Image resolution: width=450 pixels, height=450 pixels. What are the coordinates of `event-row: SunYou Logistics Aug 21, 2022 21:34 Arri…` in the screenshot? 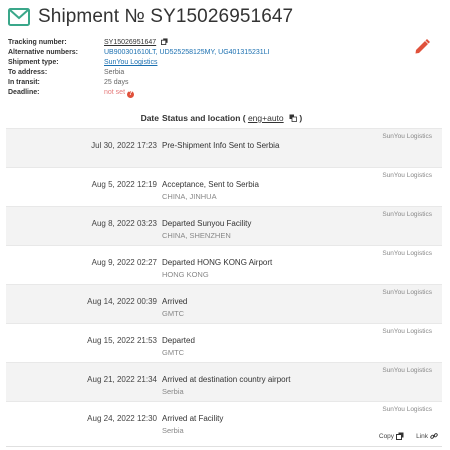 It's located at (224, 381).